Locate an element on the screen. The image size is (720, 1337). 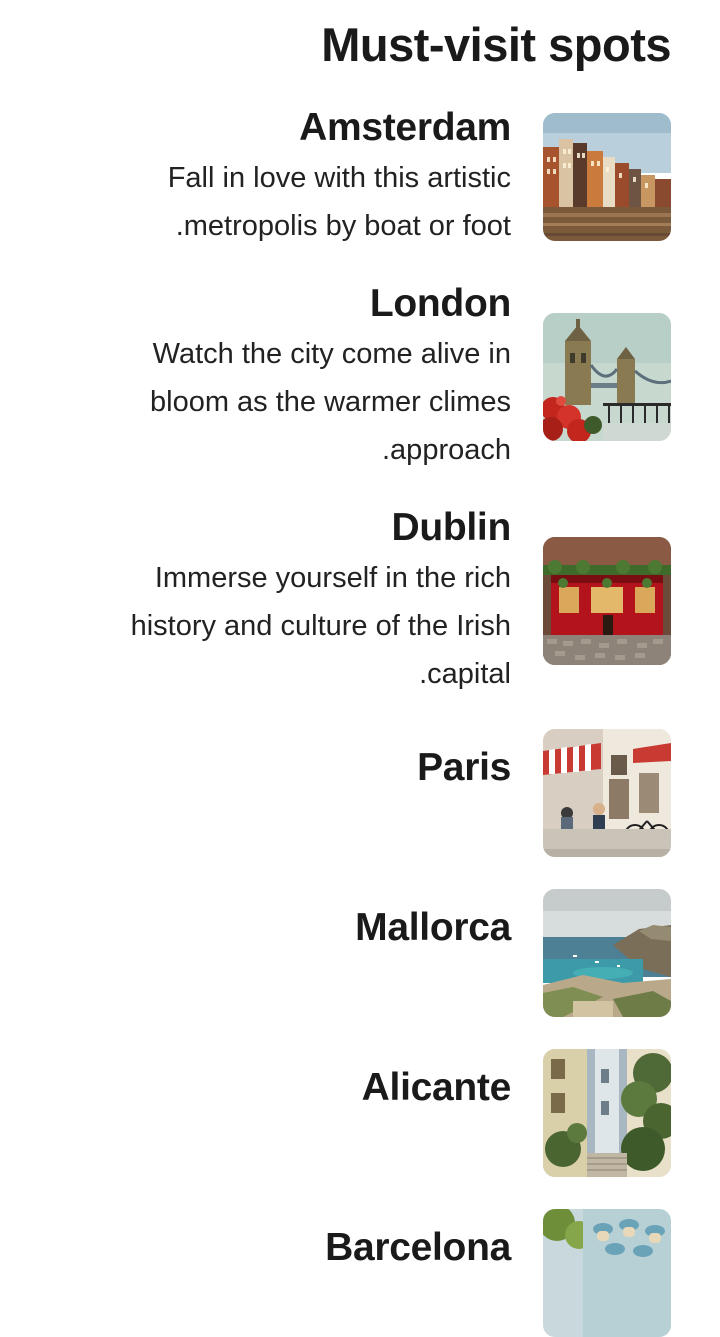
amsterdam-photo is located at coordinates (607, 177).